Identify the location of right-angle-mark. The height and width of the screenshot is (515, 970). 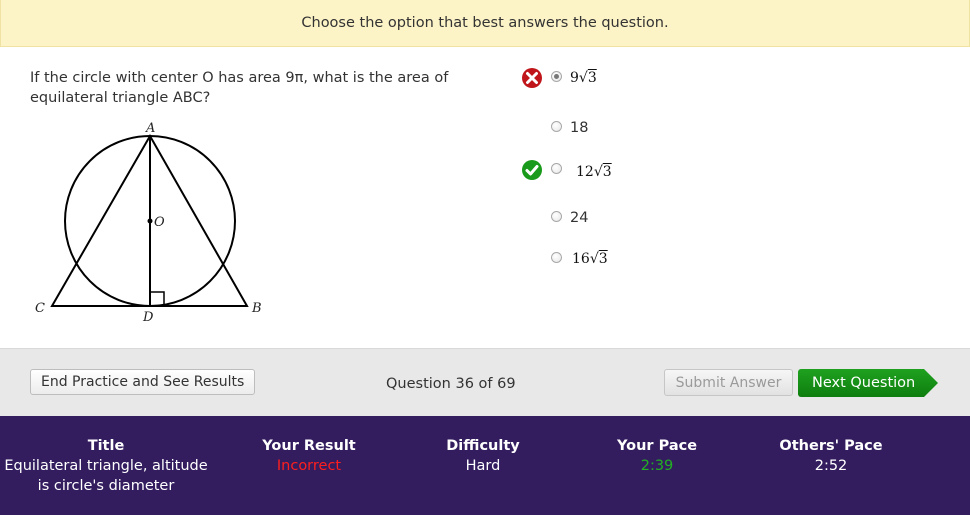
(157, 298).